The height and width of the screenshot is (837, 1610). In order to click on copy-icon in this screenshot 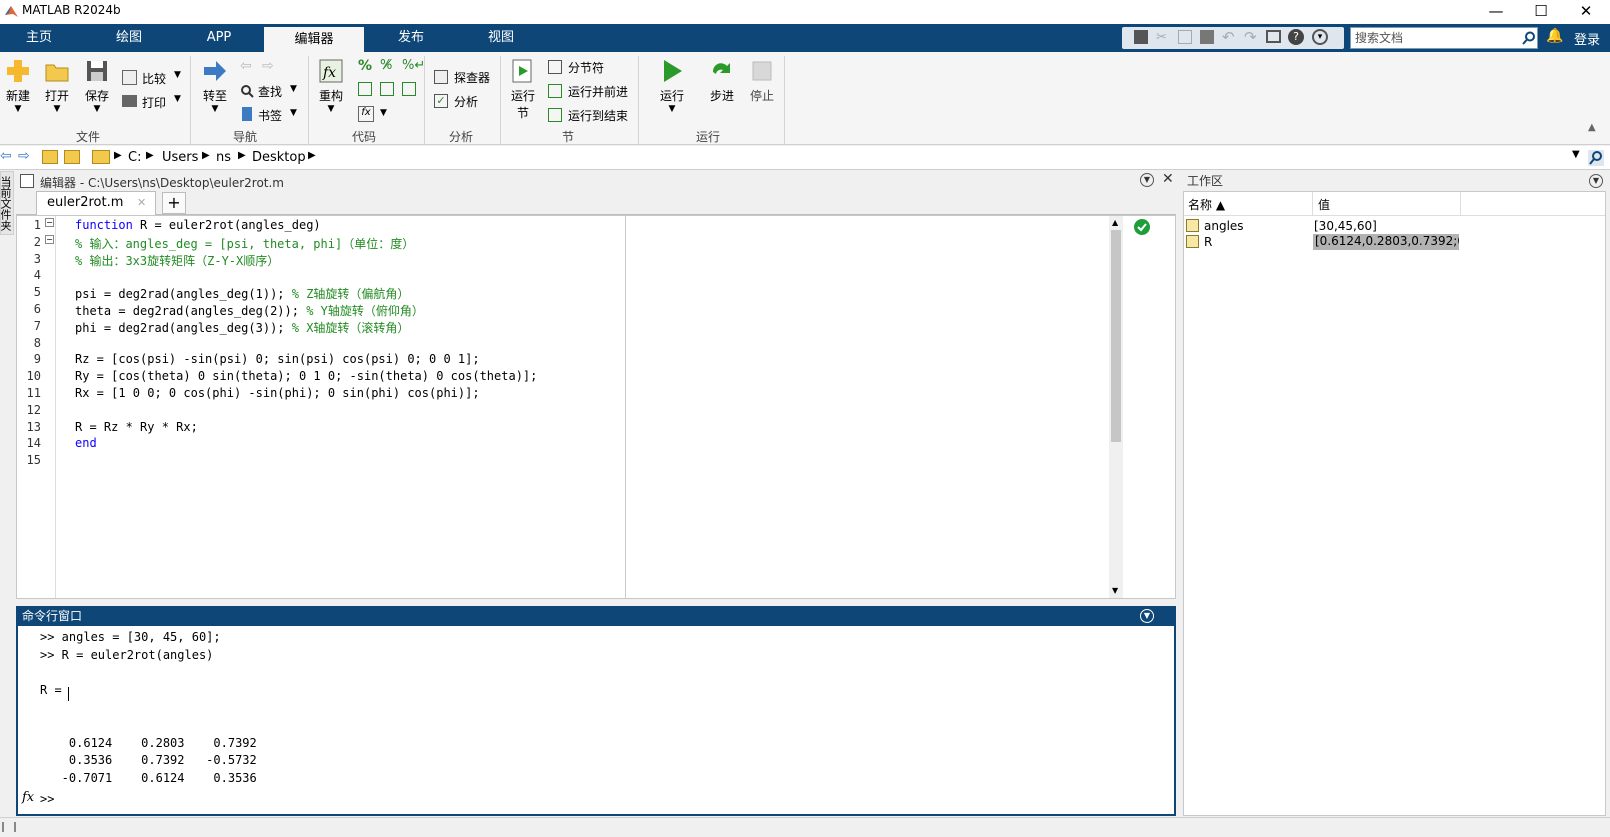, I will do `click(1185, 37)`.